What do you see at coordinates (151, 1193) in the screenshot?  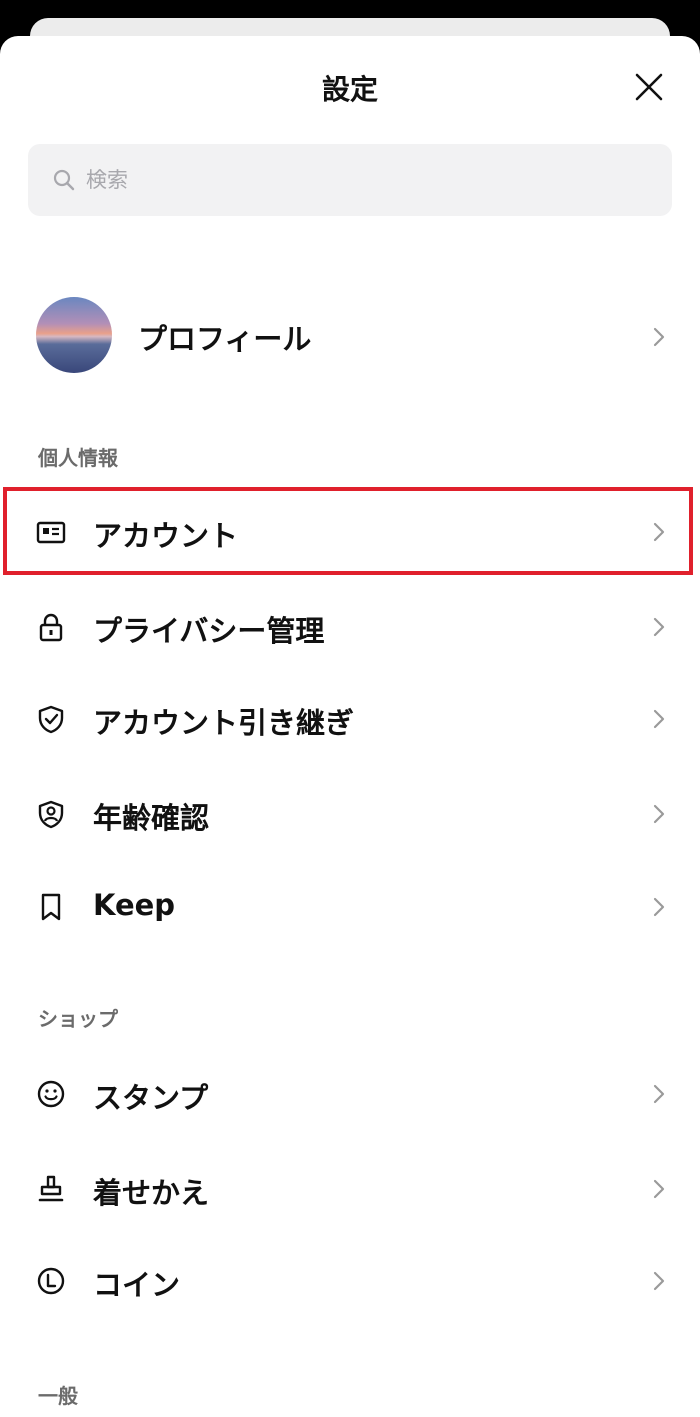 I see `settings-item-label: 着せかえ` at bounding box center [151, 1193].